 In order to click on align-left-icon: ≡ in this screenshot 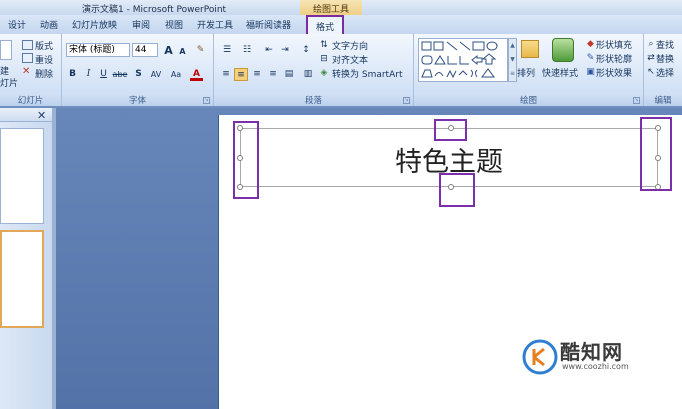, I will do `click(226, 74)`.